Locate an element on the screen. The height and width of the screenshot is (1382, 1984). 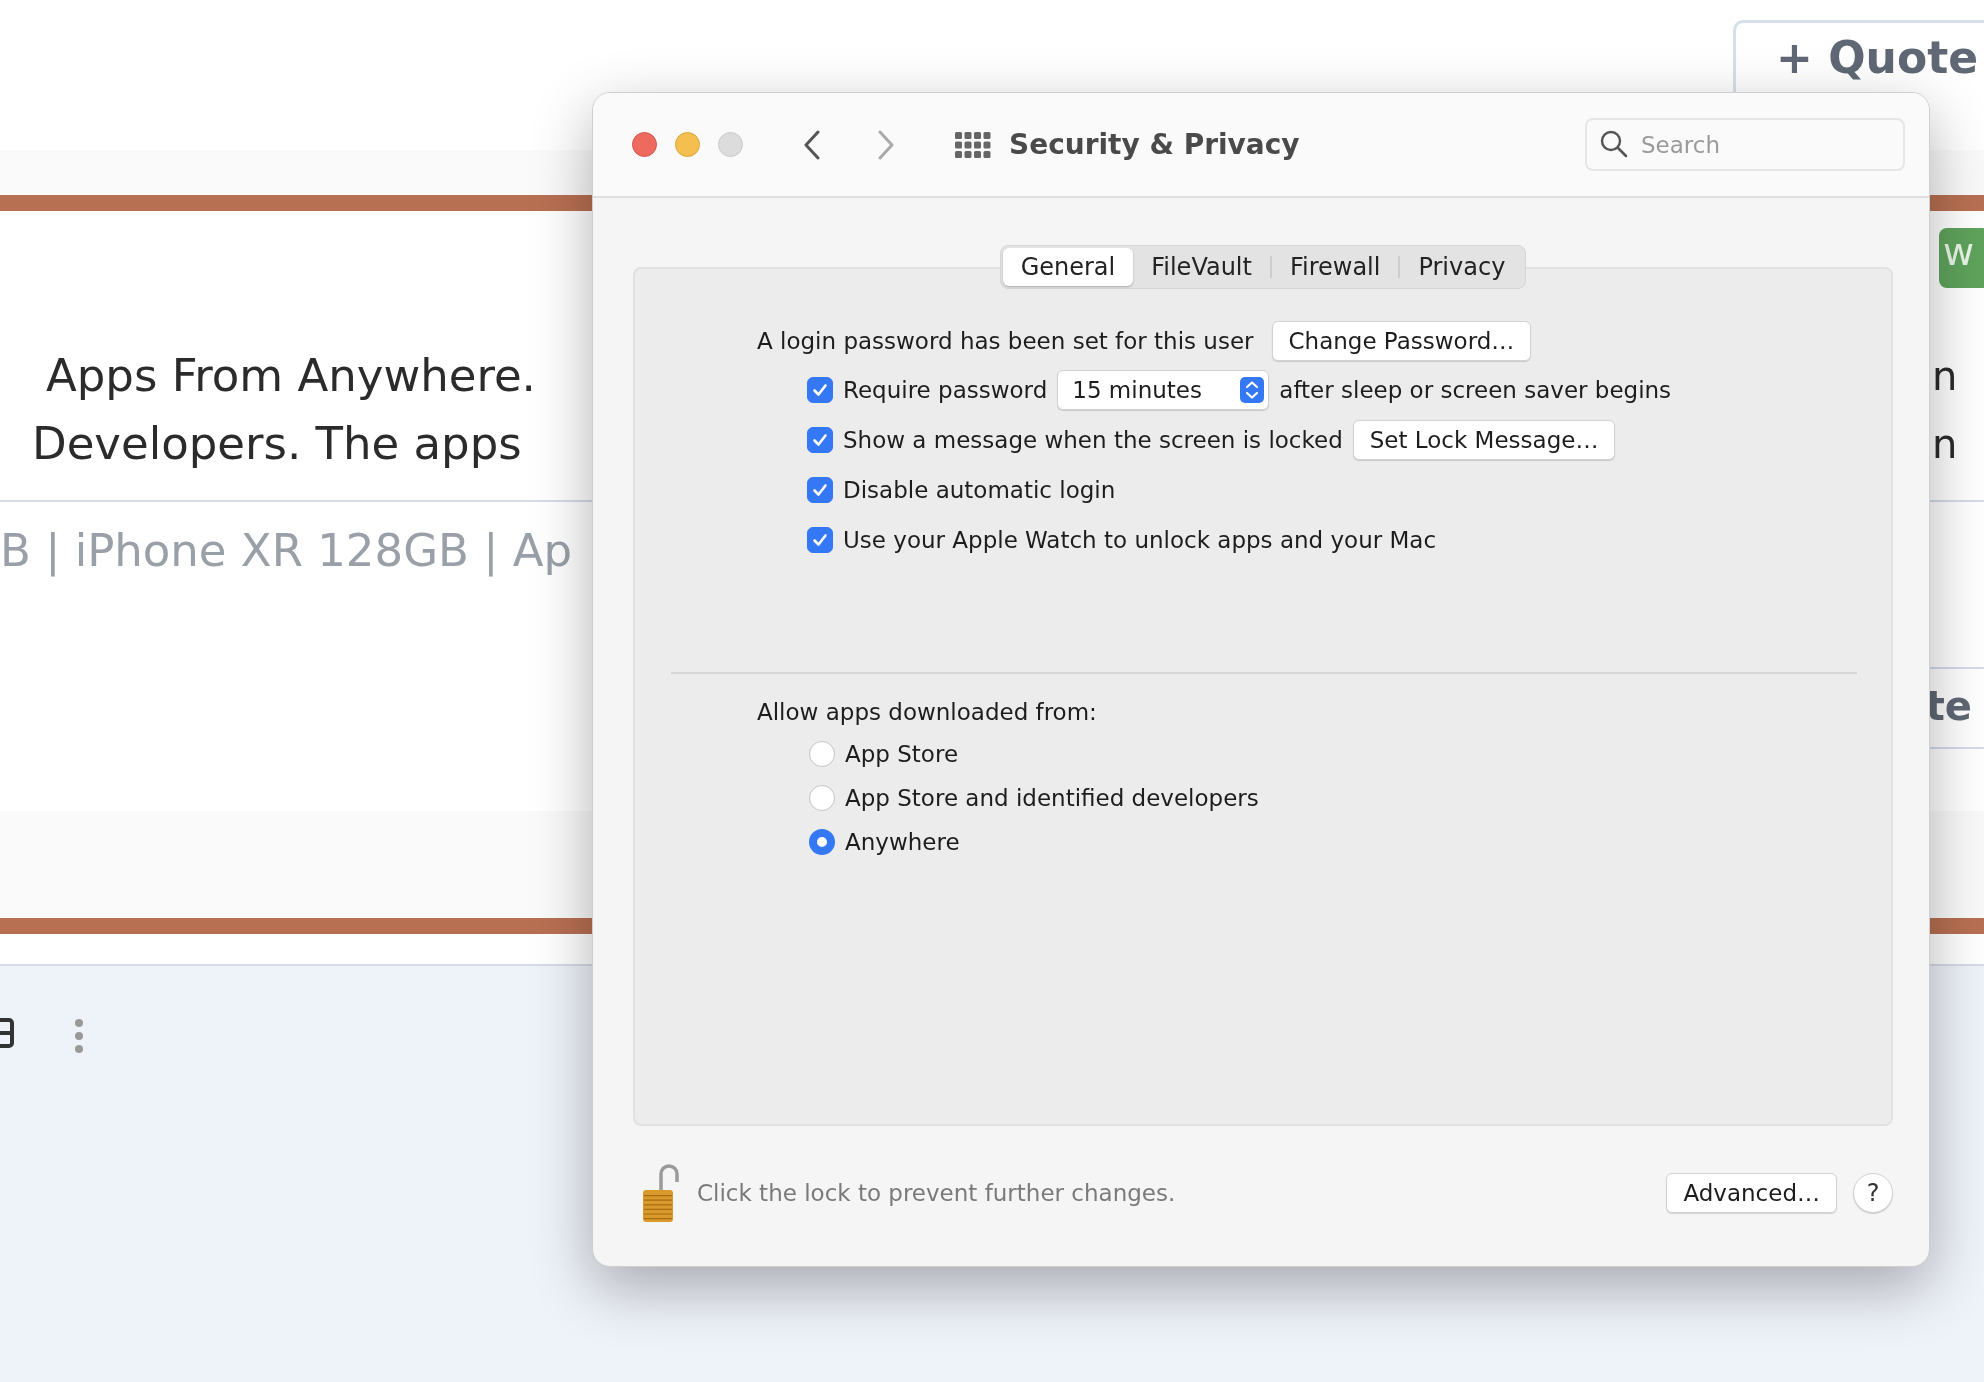
checkbox-label: Use your Apple Watch to unlock apps and your Mac is located at coordinates (1140, 540).